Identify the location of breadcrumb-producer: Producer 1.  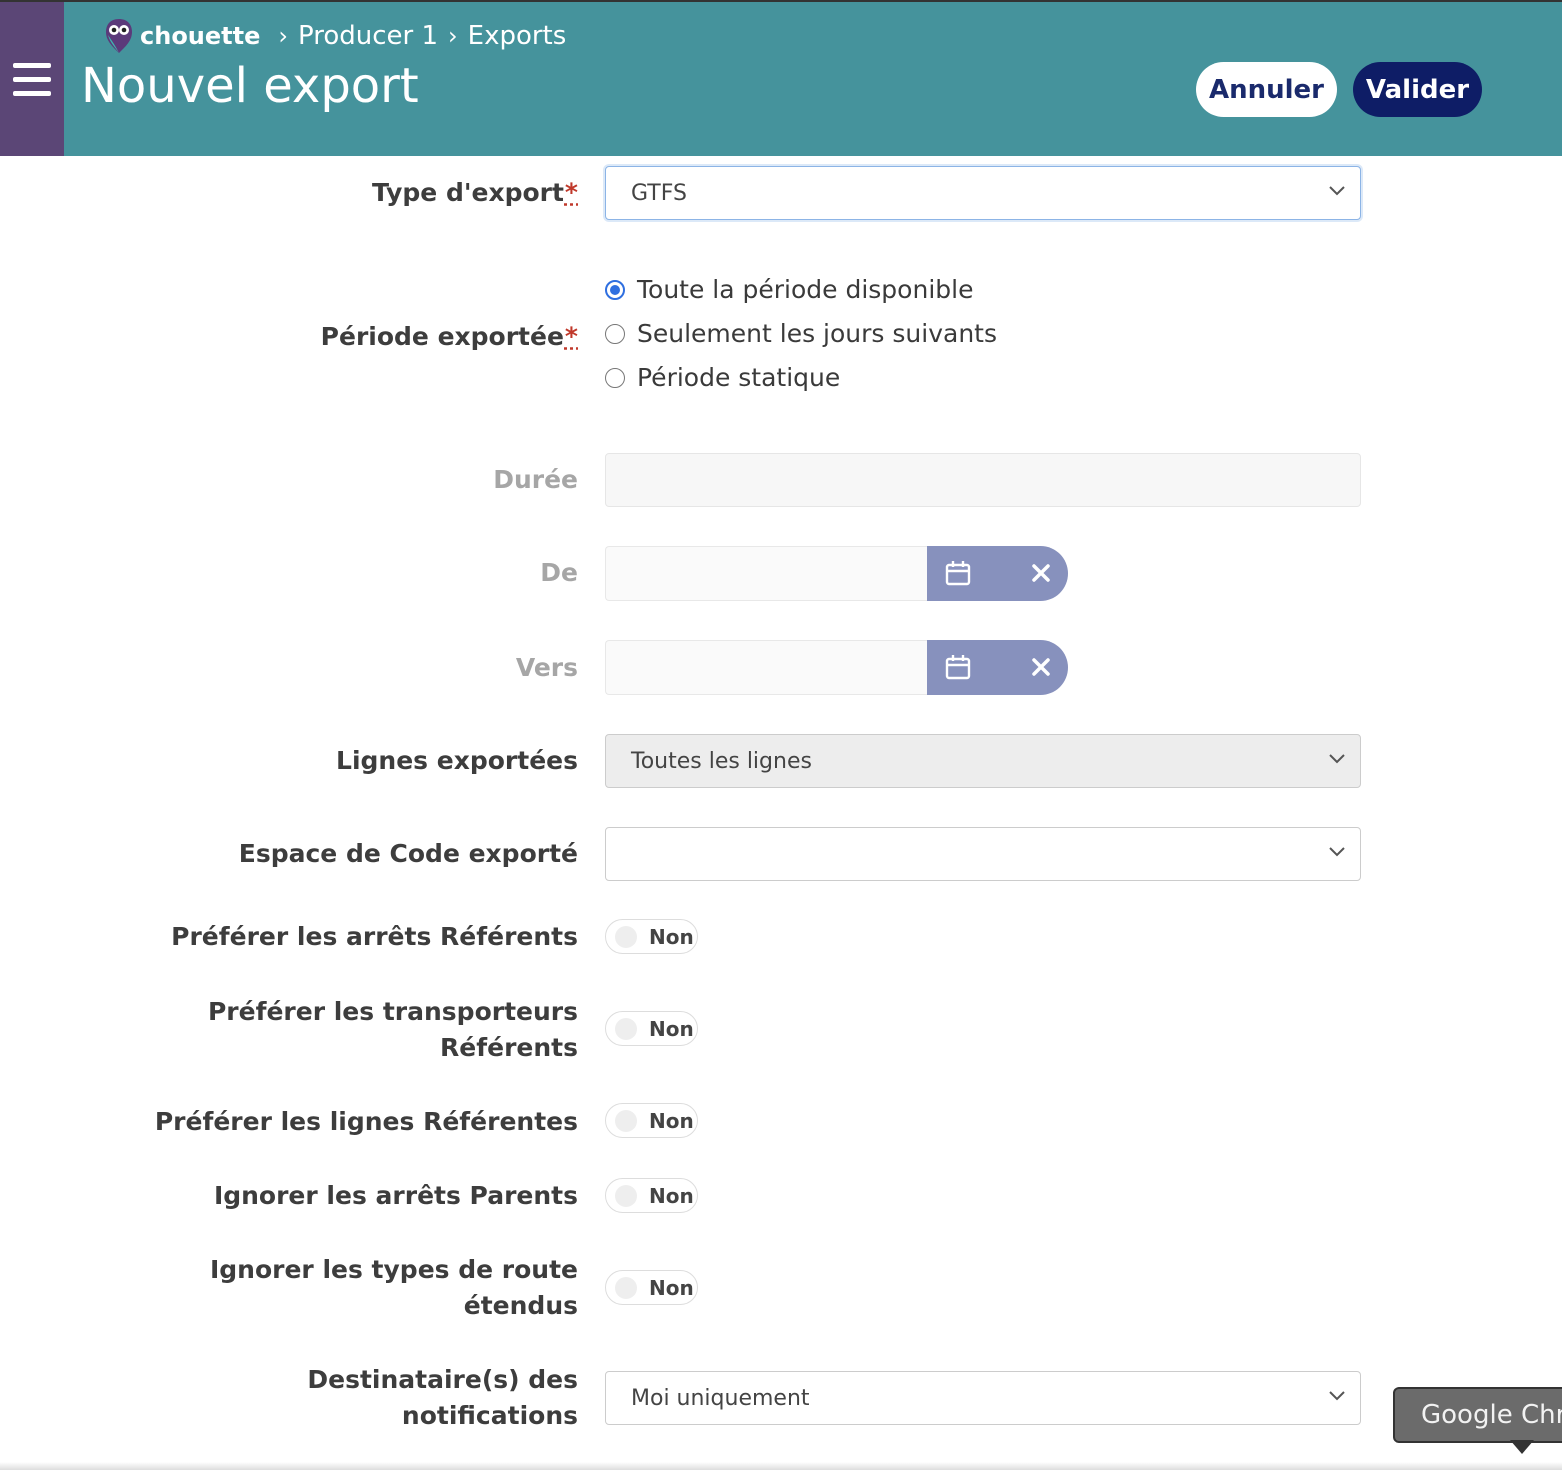
(368, 36).